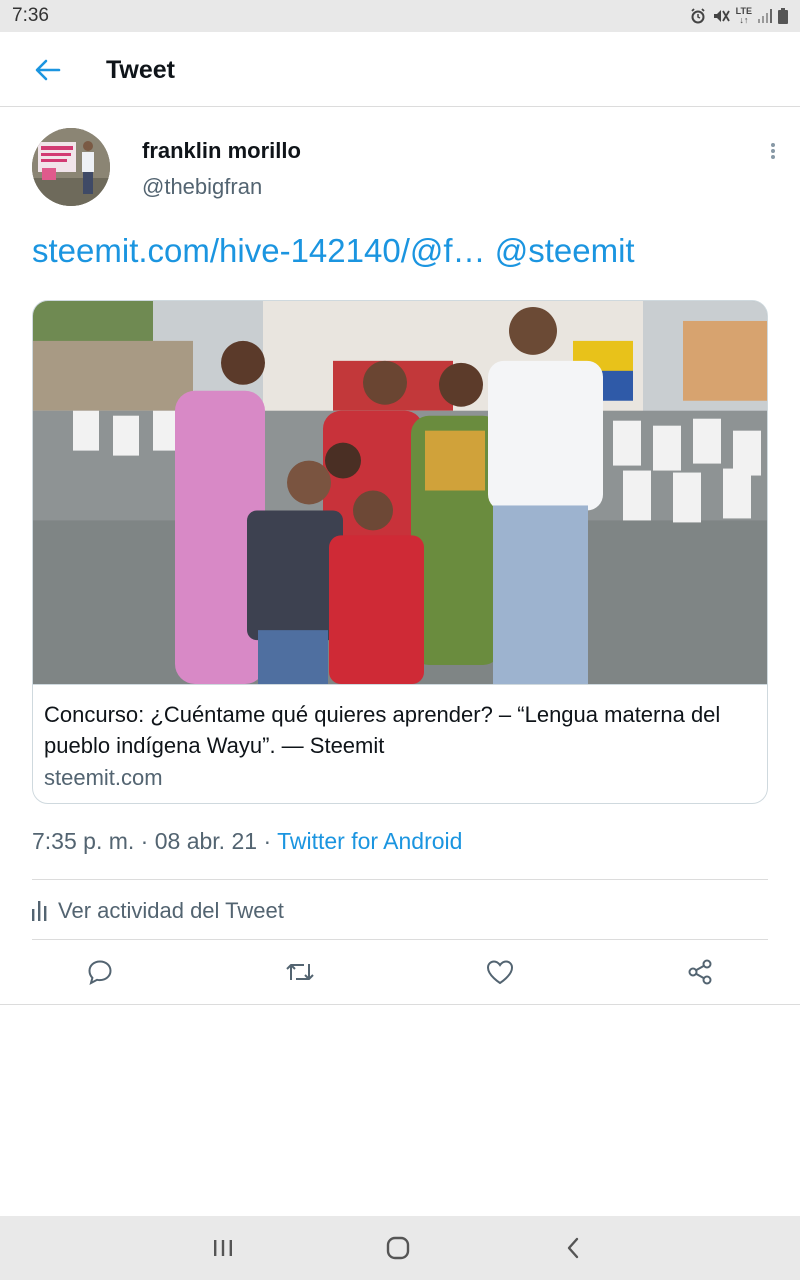 Image resolution: width=800 pixels, height=1280 pixels. I want to click on recent-apps-button, so click(223, 1248).